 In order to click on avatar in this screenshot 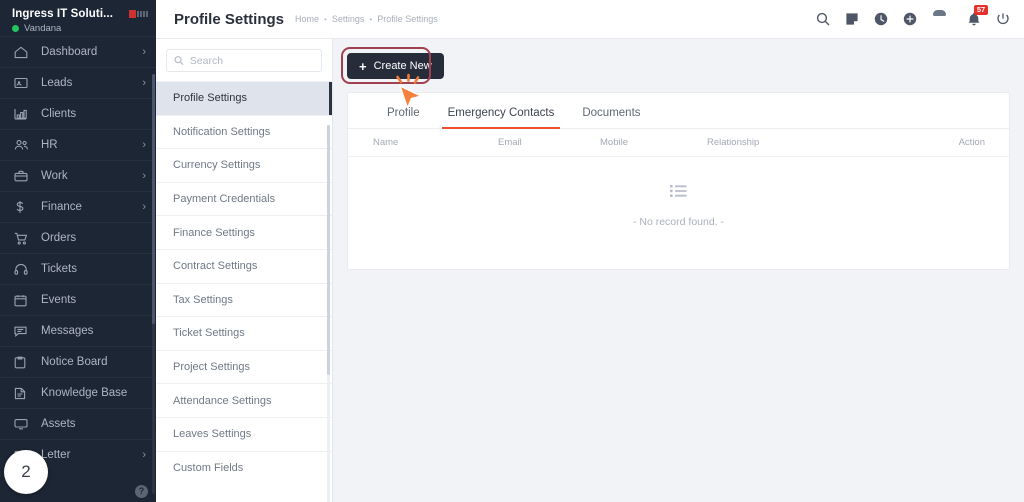, I will do `click(942, 19)`.